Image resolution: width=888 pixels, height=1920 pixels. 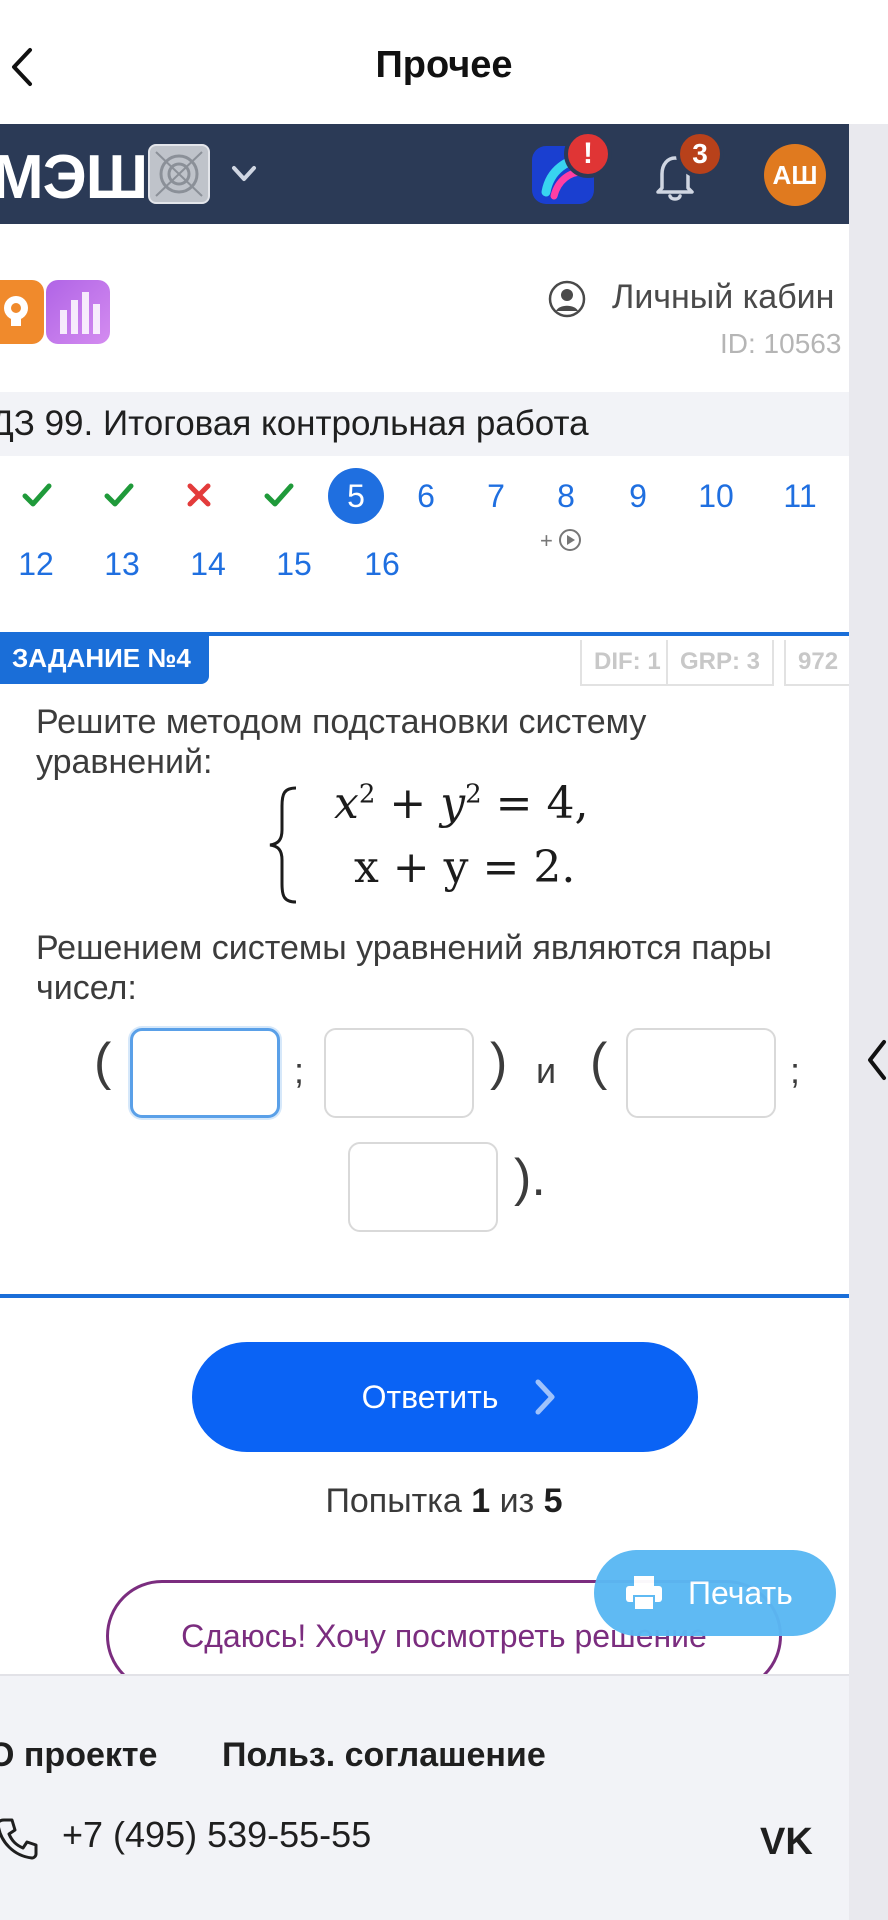 What do you see at coordinates (566, 496) in the screenshot?
I see `task-number: 8` at bounding box center [566, 496].